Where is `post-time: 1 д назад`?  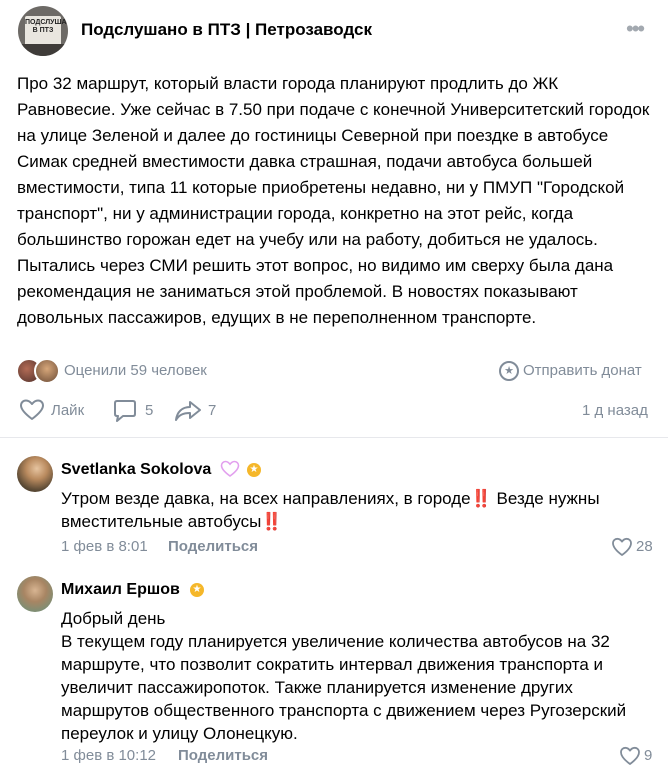 post-time: 1 д назад is located at coordinates (615, 410).